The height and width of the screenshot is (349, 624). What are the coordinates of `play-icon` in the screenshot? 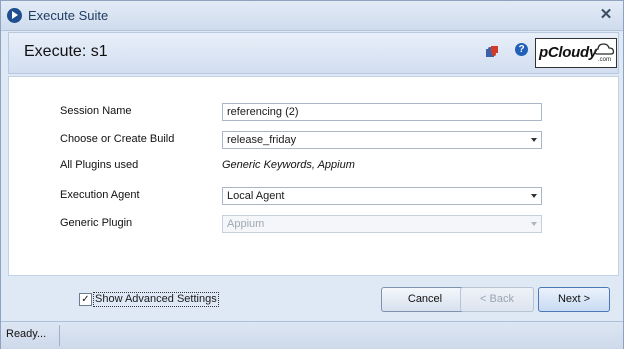 It's located at (14, 15).